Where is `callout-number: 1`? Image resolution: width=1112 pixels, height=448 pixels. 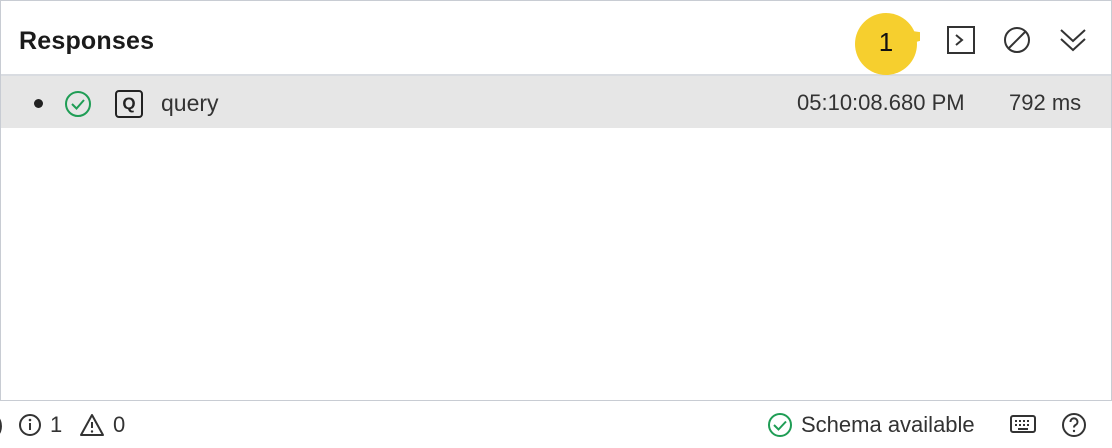 callout-number: 1 is located at coordinates (886, 42).